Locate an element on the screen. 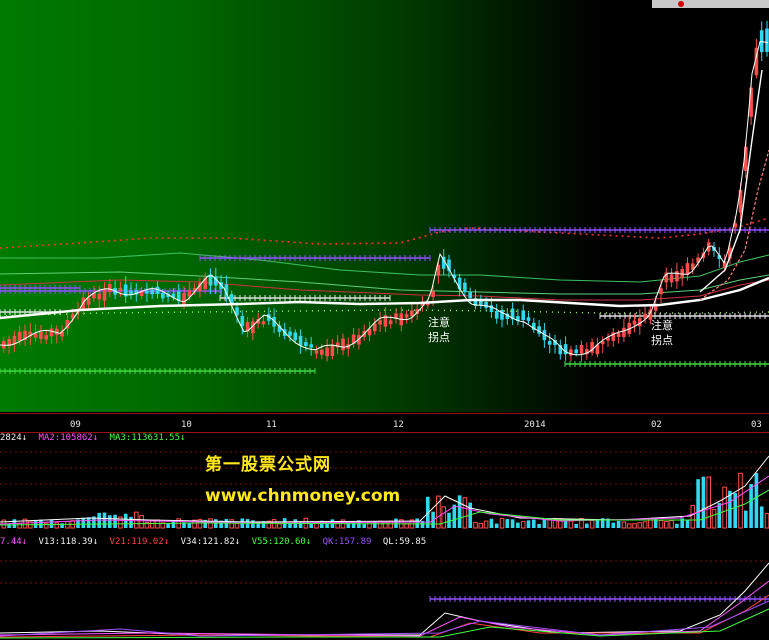 This screenshot has height=640, width=769. annotation-line1: 注意 is located at coordinates (662, 325).